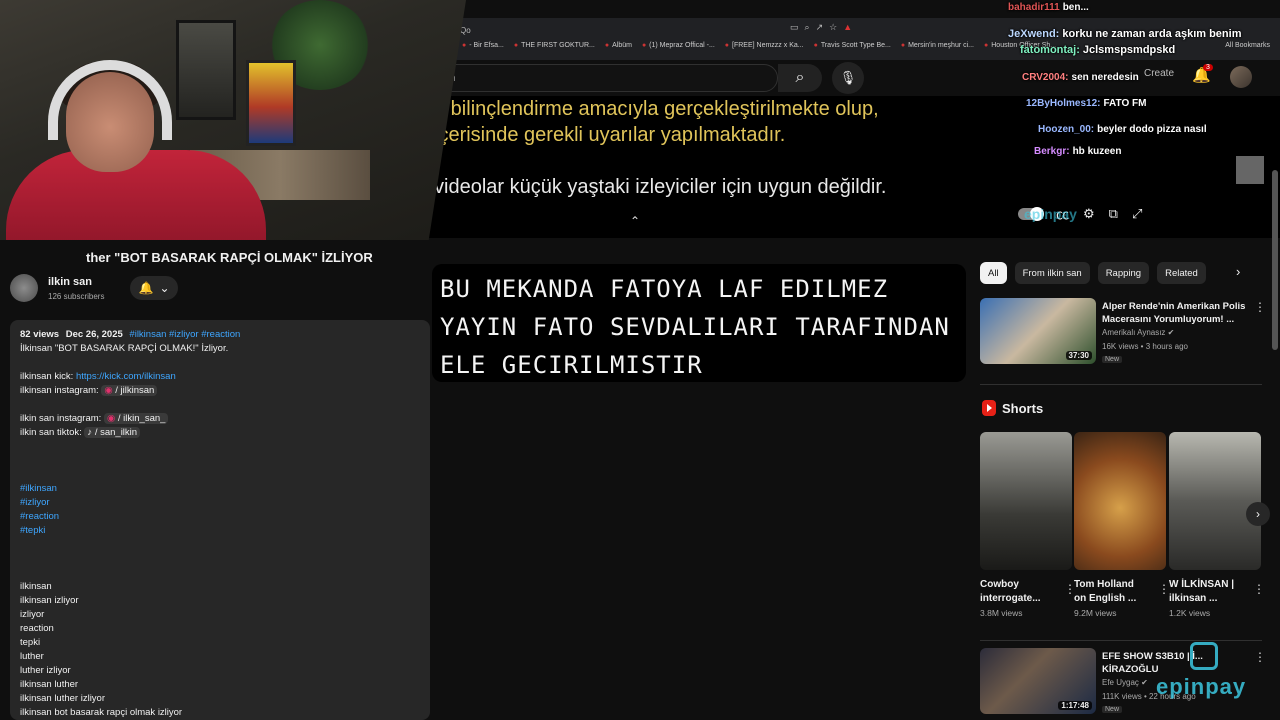 Image resolution: width=1280 pixels, height=720 pixels. I want to click on channel-row: ilkin san 126 subscribers 🔔 ⌄, so click(210, 290).